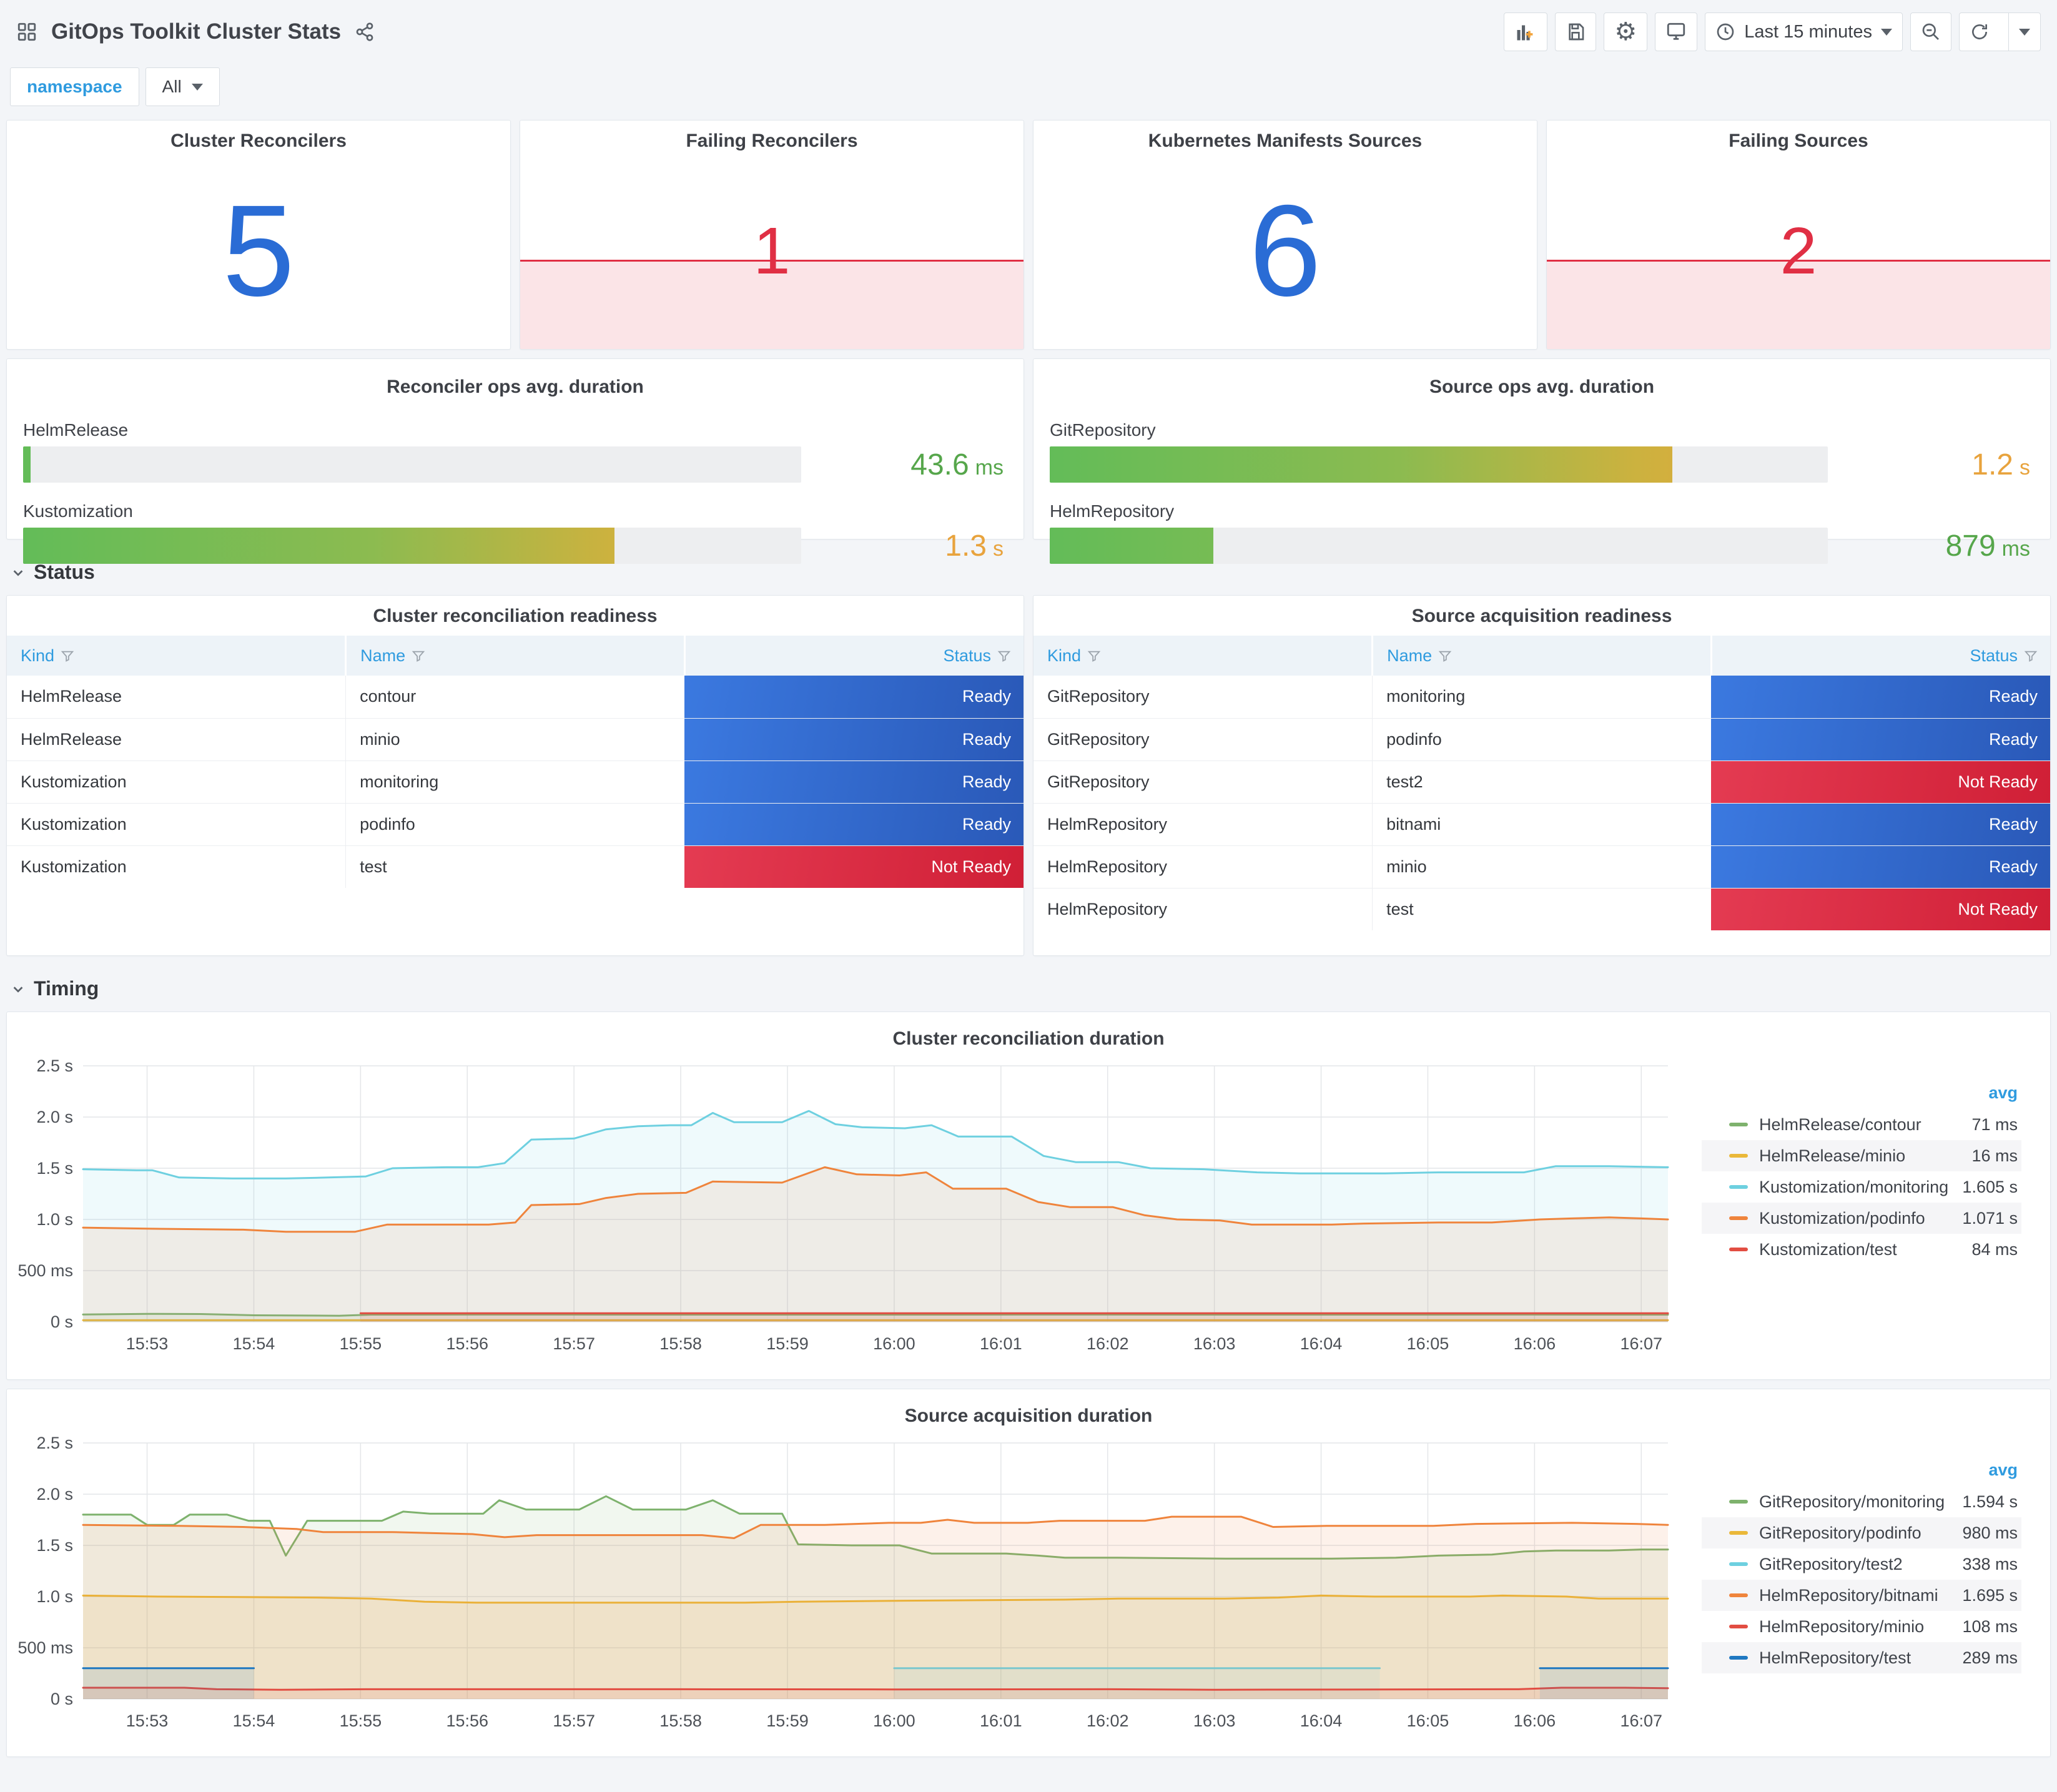 This screenshot has height=1792, width=2057. Describe the element at coordinates (515, 781) in the screenshot. I see `table-row: Kustomization monitoring Ready` at that location.